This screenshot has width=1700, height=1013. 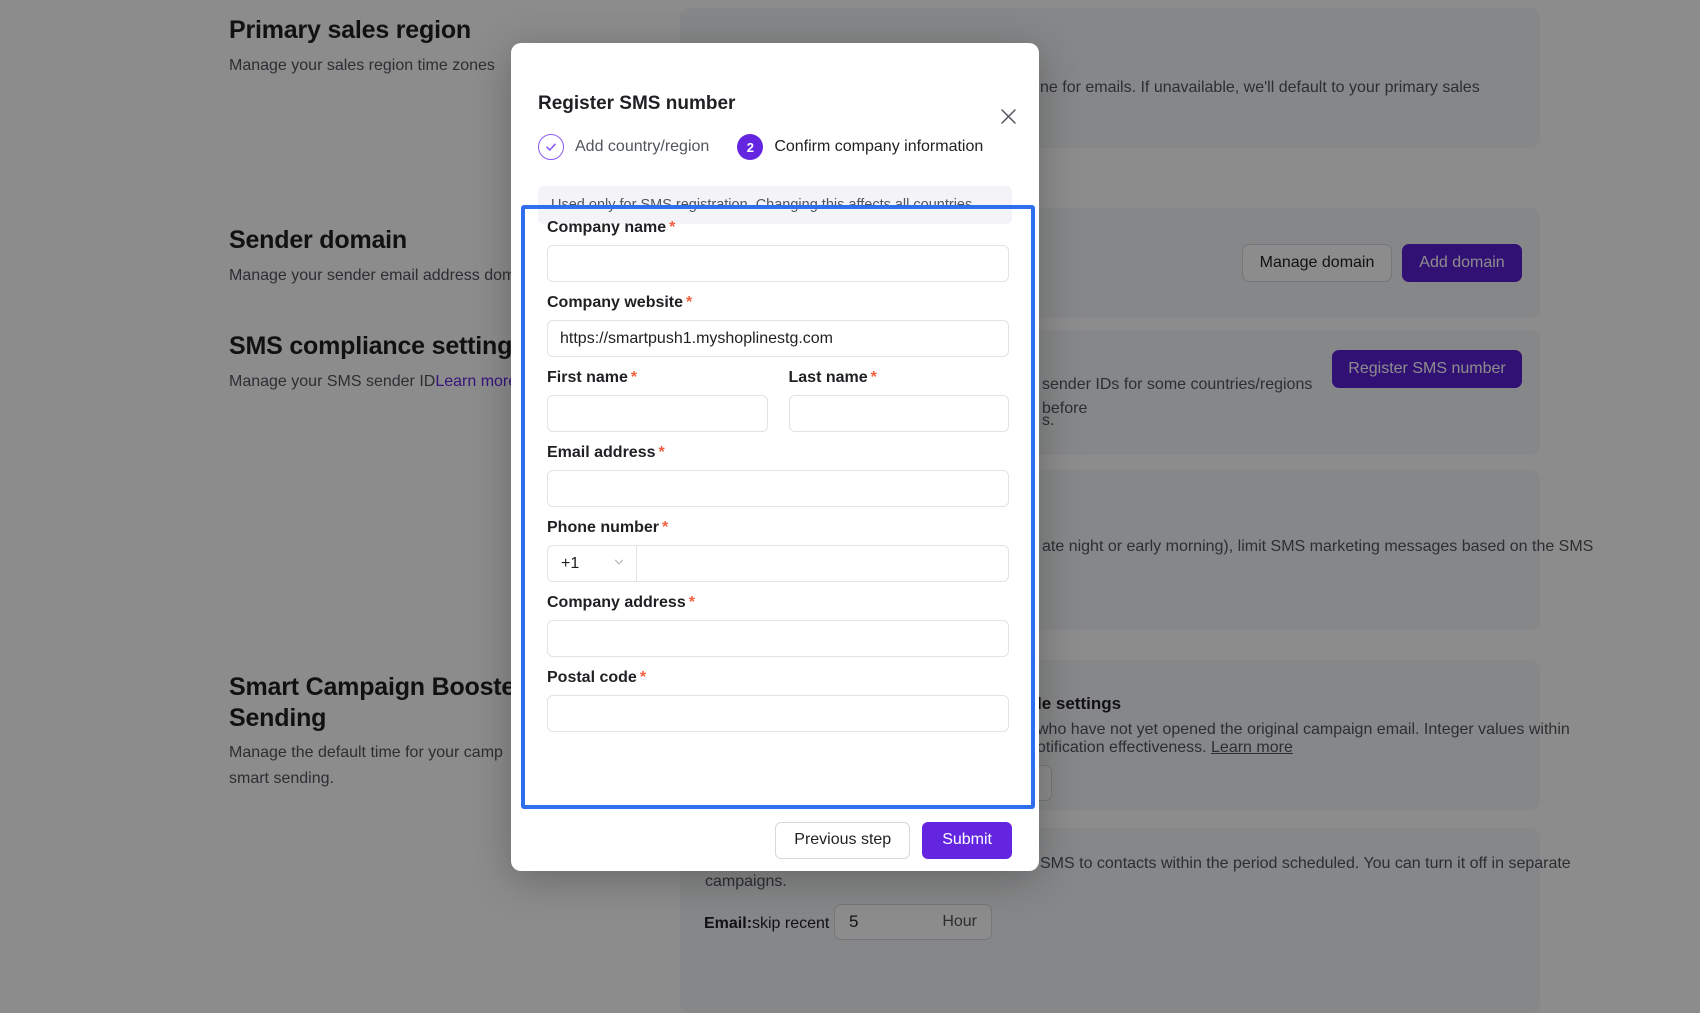 What do you see at coordinates (657, 378) in the screenshot?
I see `first-name-label: First name *` at bounding box center [657, 378].